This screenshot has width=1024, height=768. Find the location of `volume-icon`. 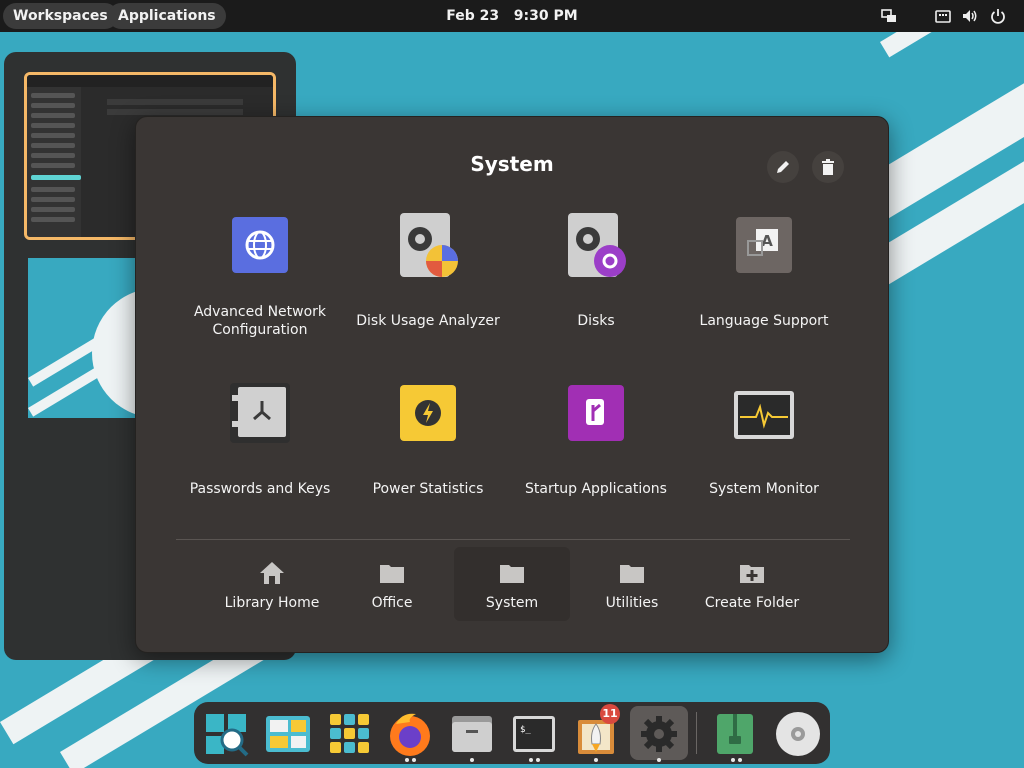

volume-icon is located at coordinates (970, 16).